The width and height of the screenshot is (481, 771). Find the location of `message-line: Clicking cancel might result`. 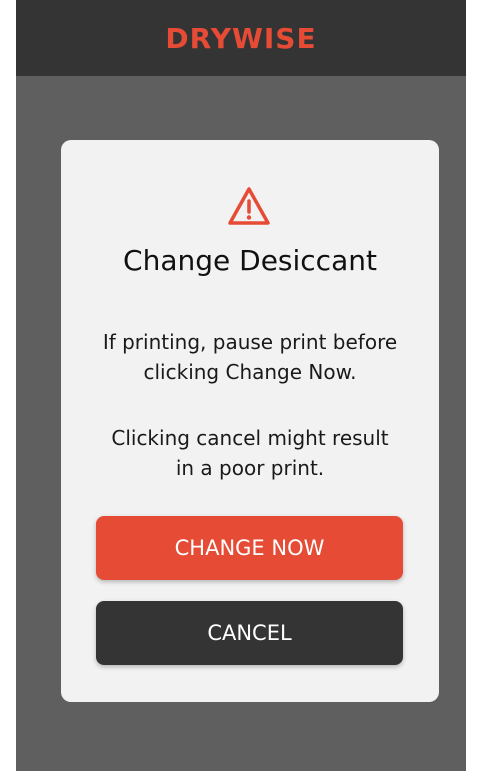

message-line: Clicking cancel might result is located at coordinates (250, 438).